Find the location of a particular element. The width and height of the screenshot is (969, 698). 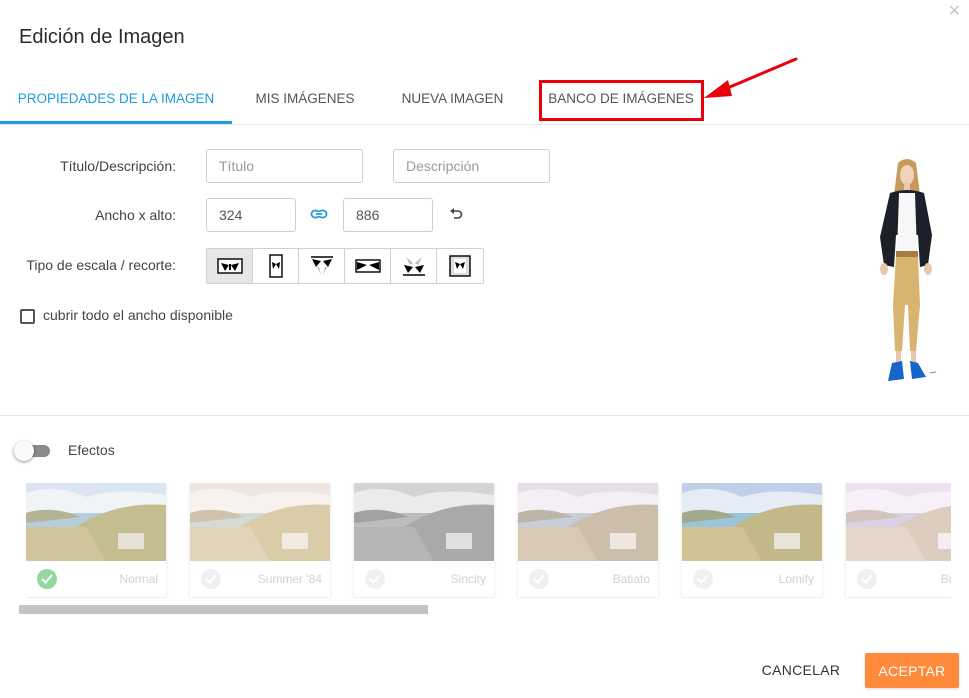

title-input is located at coordinates (284, 166).